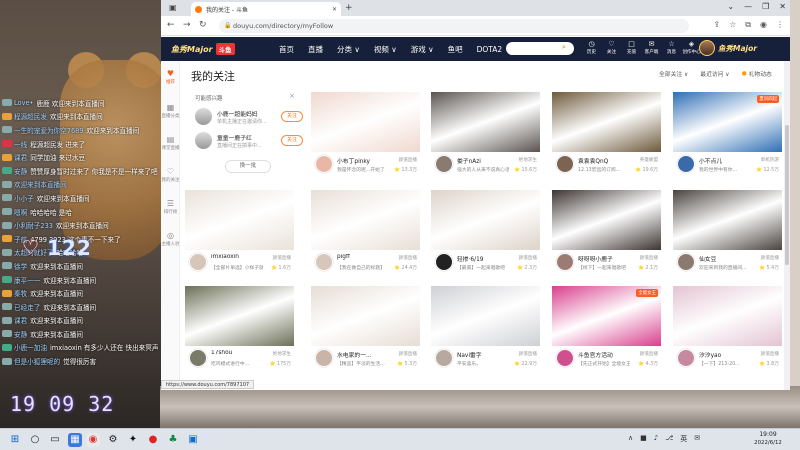 Image resolution: width=800 pixels, height=450 pixels. Describe the element at coordinates (365, 135) in the screenshot. I see `stream-card: 小布丁pinky 颜值直播 我是怀念的呢...开始了 ⭐ 13.3万` at that location.